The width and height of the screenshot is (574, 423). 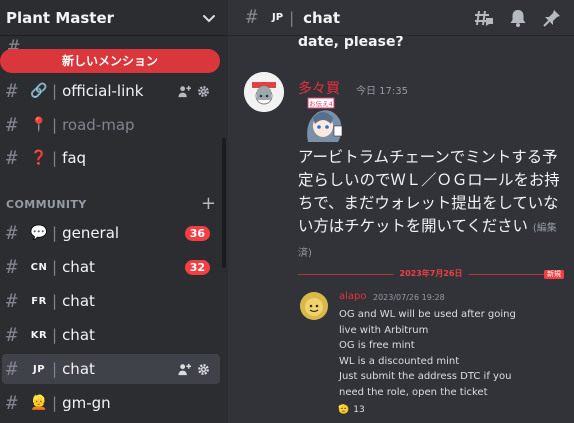 What do you see at coordinates (344, 410) in the screenshot?
I see `salute-emoji-icon: 🫡` at bounding box center [344, 410].